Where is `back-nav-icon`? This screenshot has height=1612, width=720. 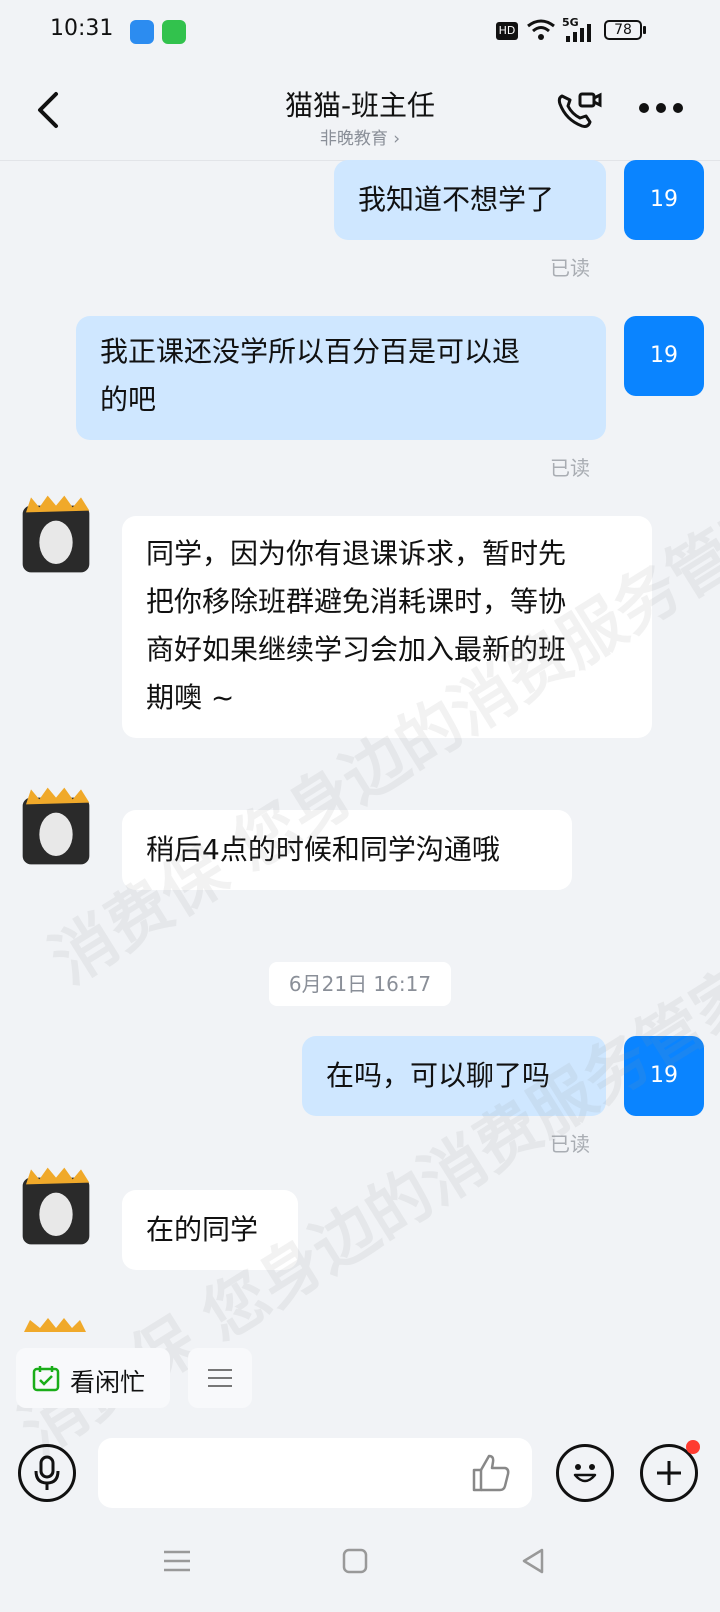
back-nav-icon is located at coordinates (533, 1561).